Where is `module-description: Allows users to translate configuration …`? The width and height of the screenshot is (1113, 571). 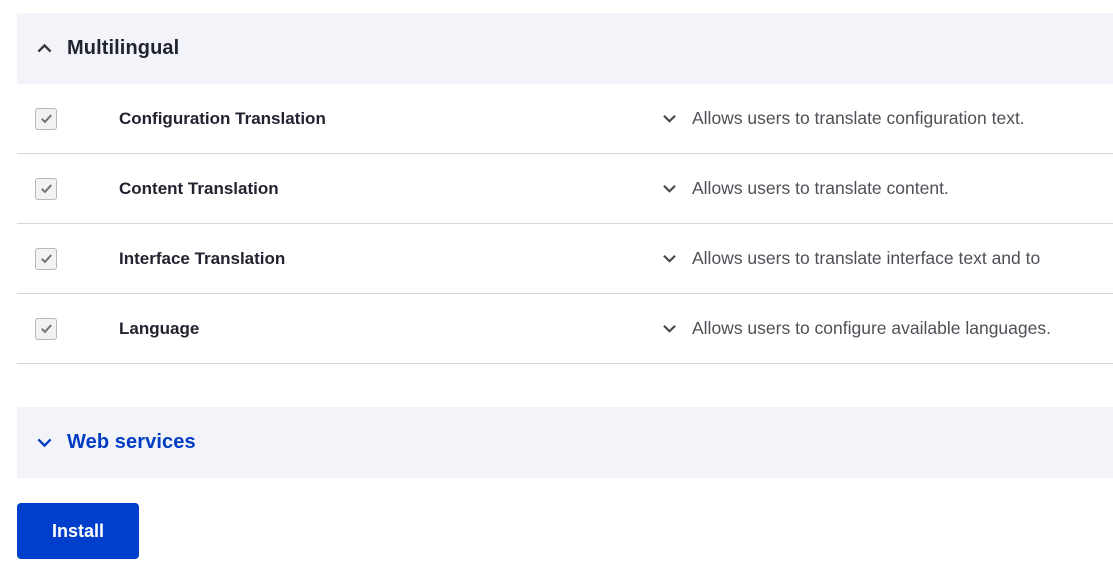 module-description: Allows users to translate configuration … is located at coordinates (858, 118).